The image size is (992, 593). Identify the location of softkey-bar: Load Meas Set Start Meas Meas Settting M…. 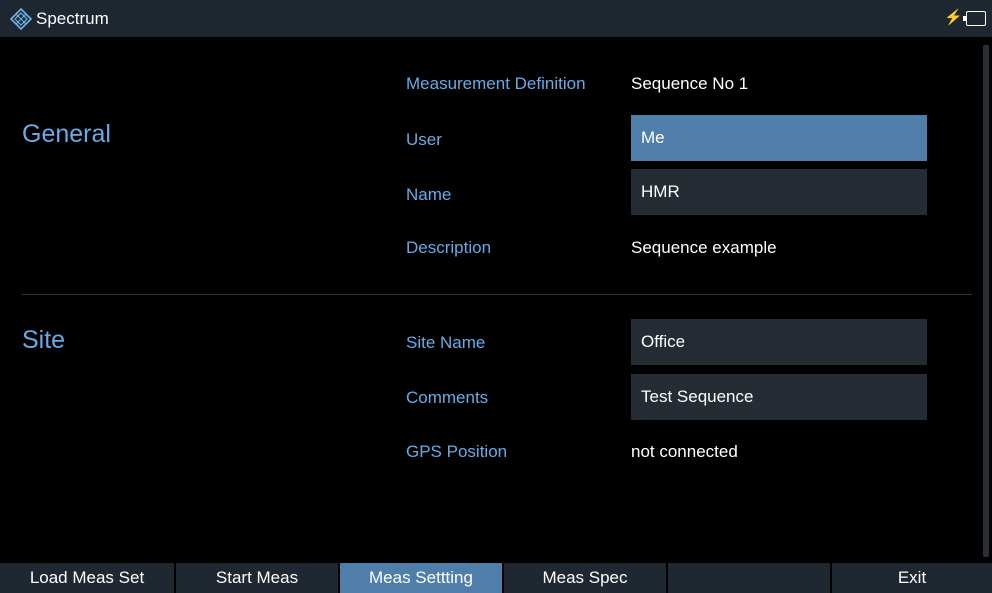
(496, 578).